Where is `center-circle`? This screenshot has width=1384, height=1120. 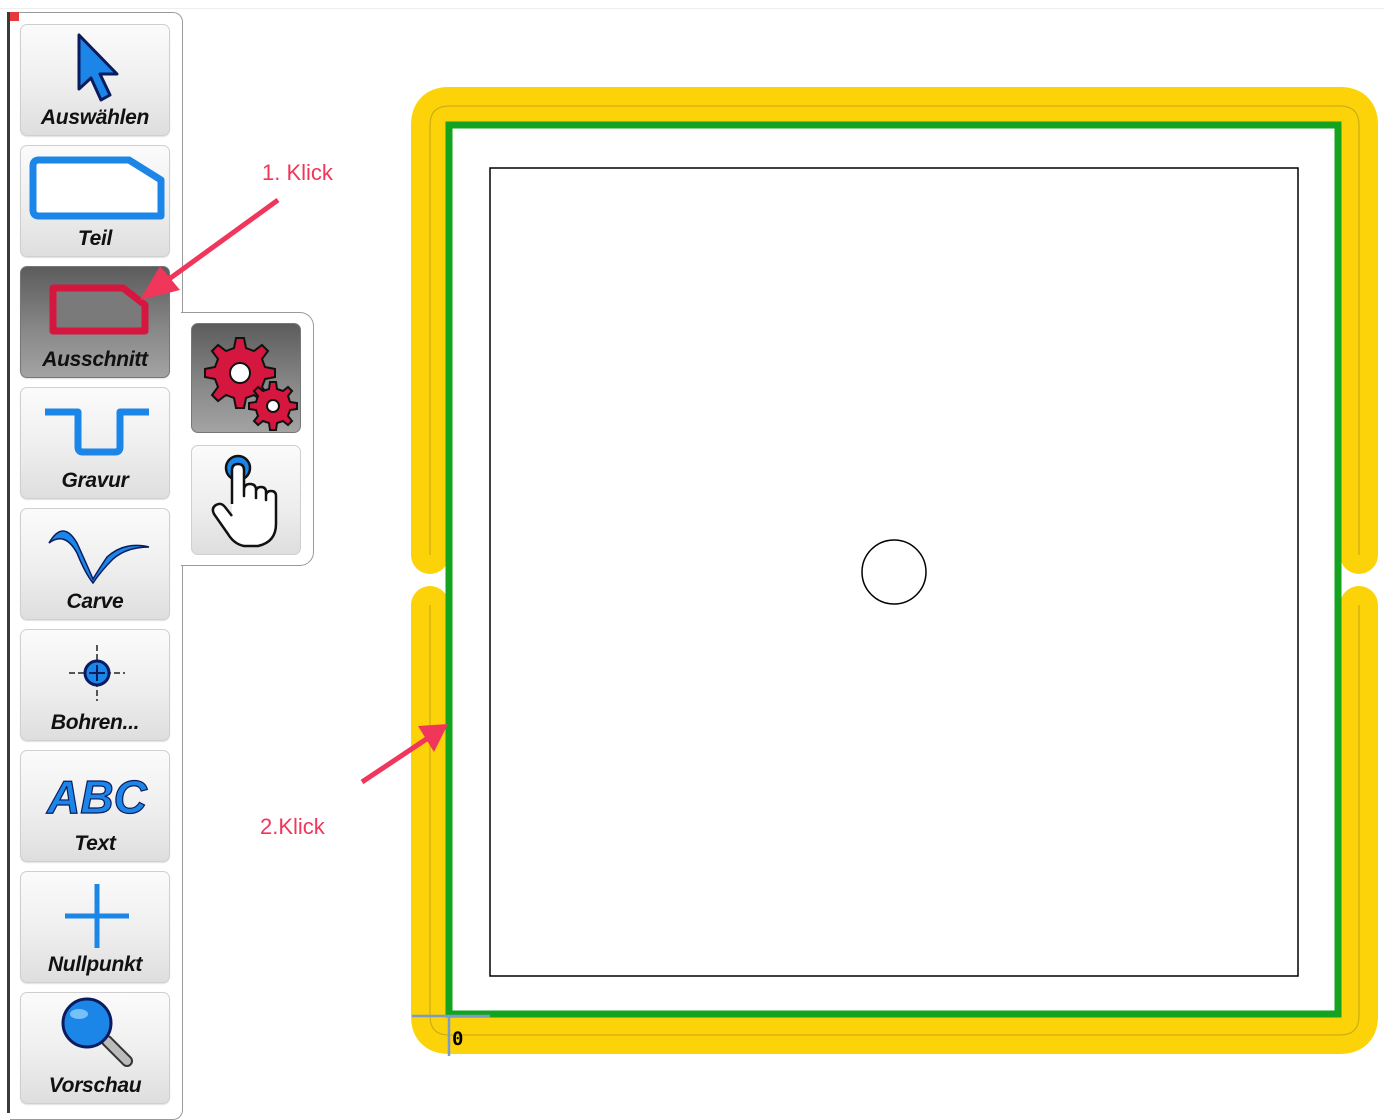 center-circle is located at coordinates (894, 572).